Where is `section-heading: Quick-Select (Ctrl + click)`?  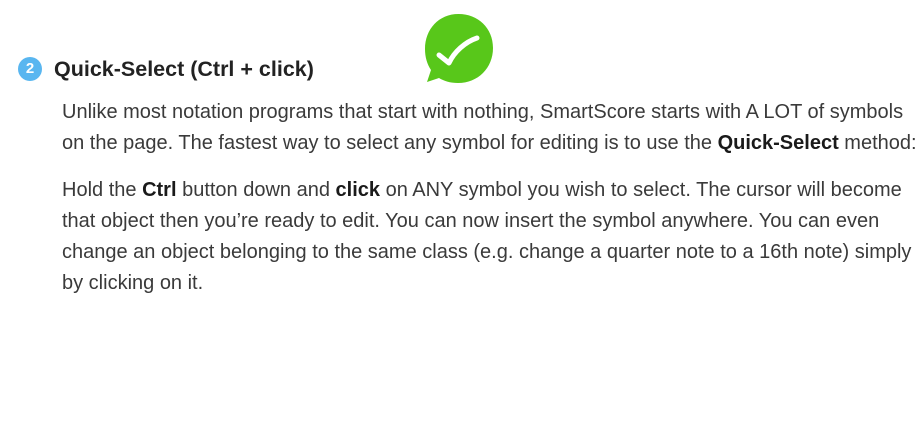
section-heading: Quick-Select (Ctrl + click) is located at coordinates (184, 69).